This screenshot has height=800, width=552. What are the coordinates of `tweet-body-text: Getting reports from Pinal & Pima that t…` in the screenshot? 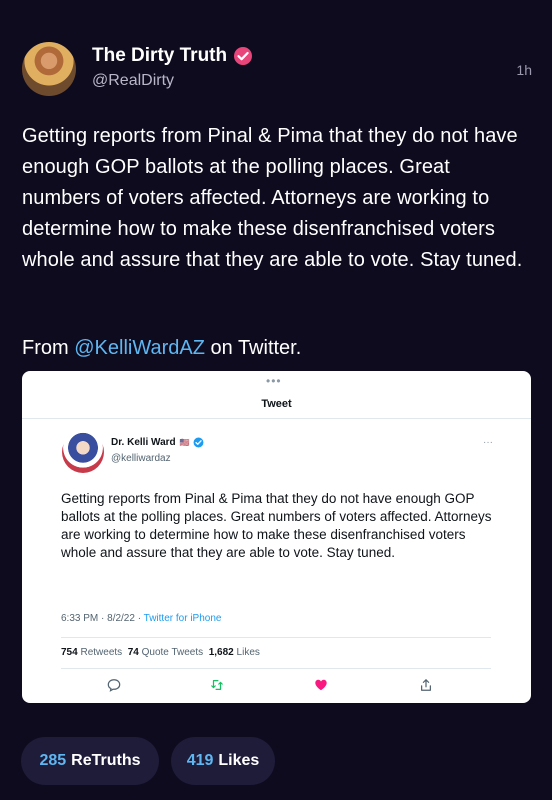 It's located at (276, 525).